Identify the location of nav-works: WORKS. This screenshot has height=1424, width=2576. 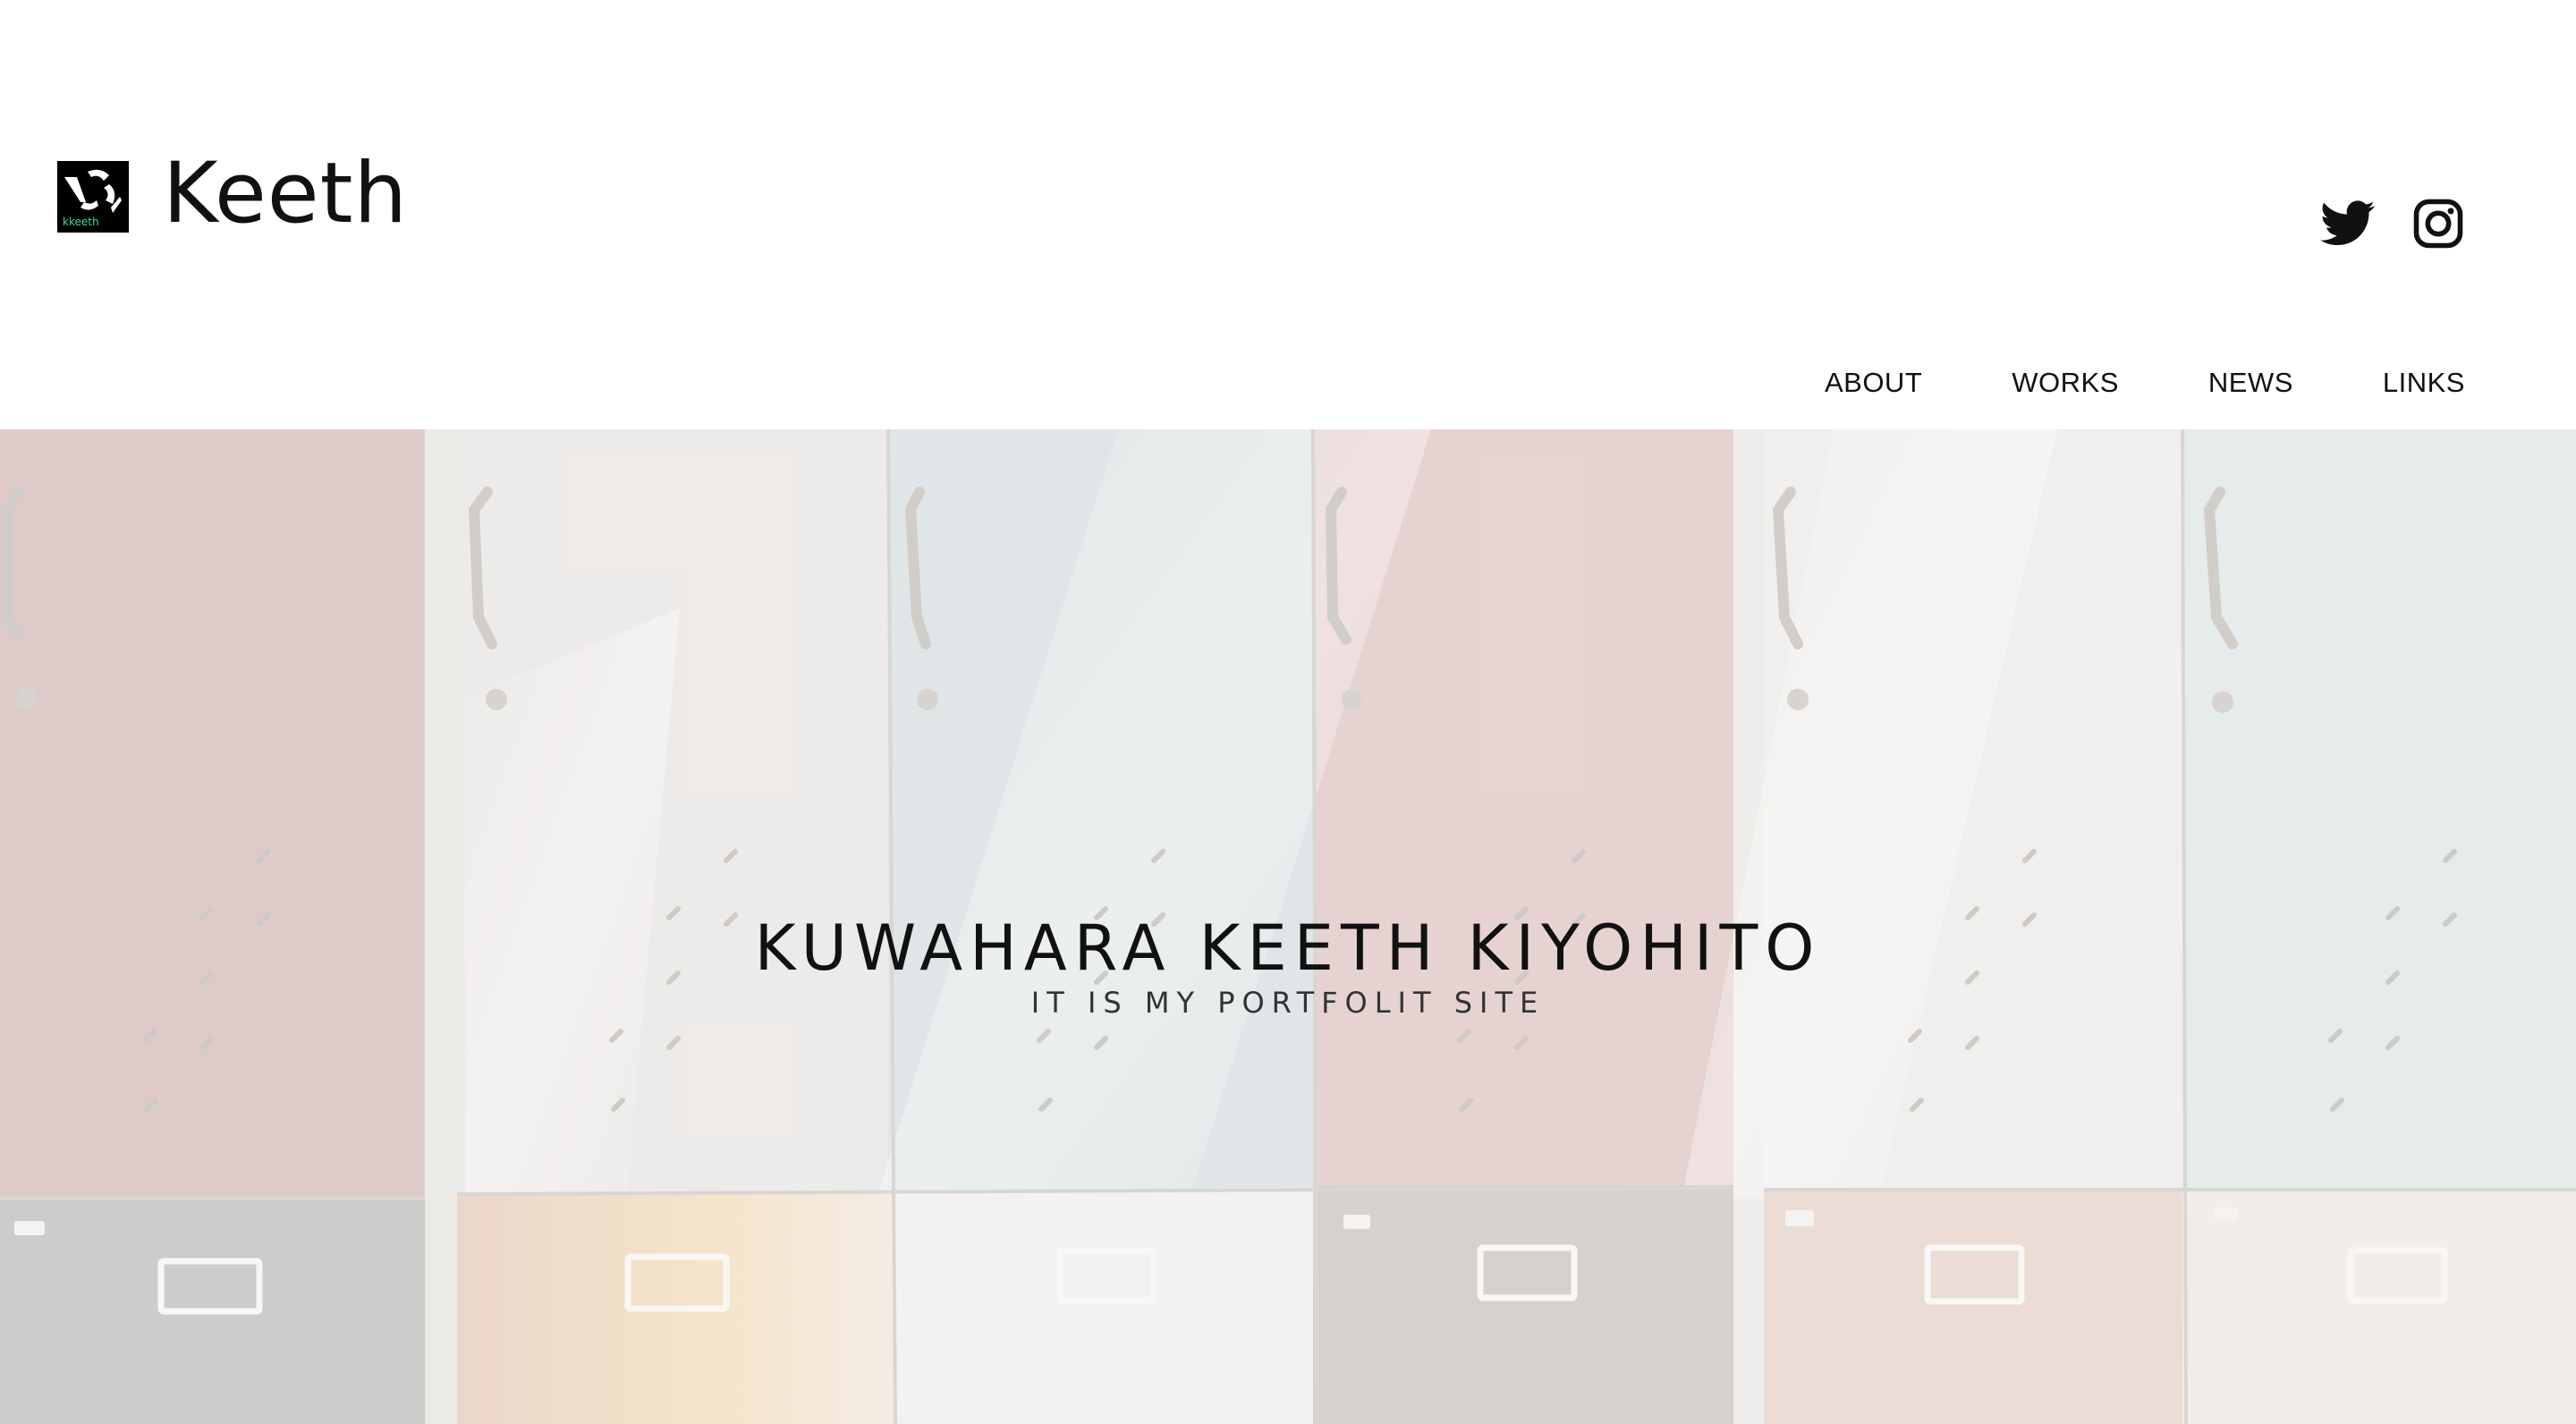
(2065, 383).